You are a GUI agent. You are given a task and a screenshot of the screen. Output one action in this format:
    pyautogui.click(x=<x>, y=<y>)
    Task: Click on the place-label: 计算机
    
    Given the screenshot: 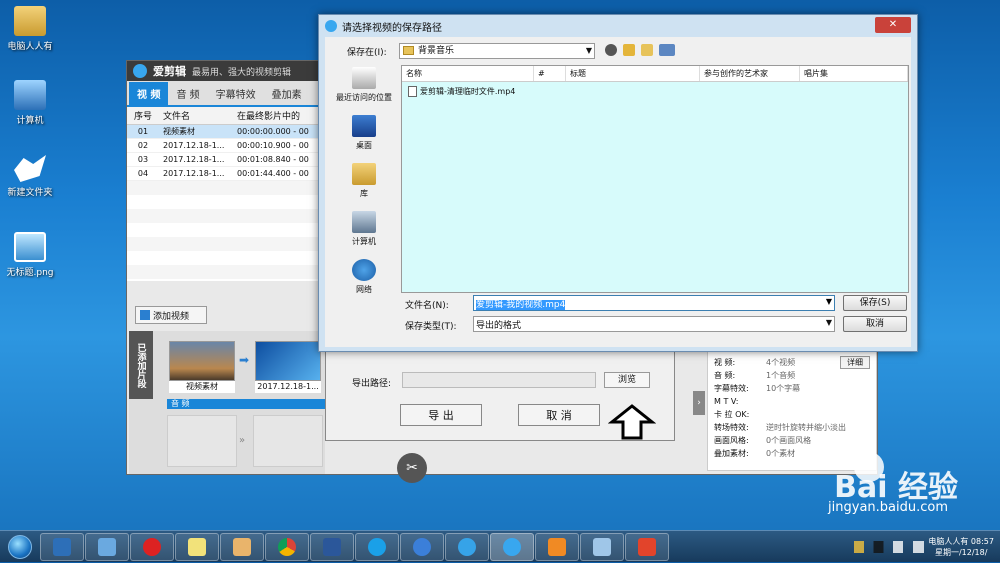 What is the action you would take?
    pyautogui.click(x=364, y=241)
    